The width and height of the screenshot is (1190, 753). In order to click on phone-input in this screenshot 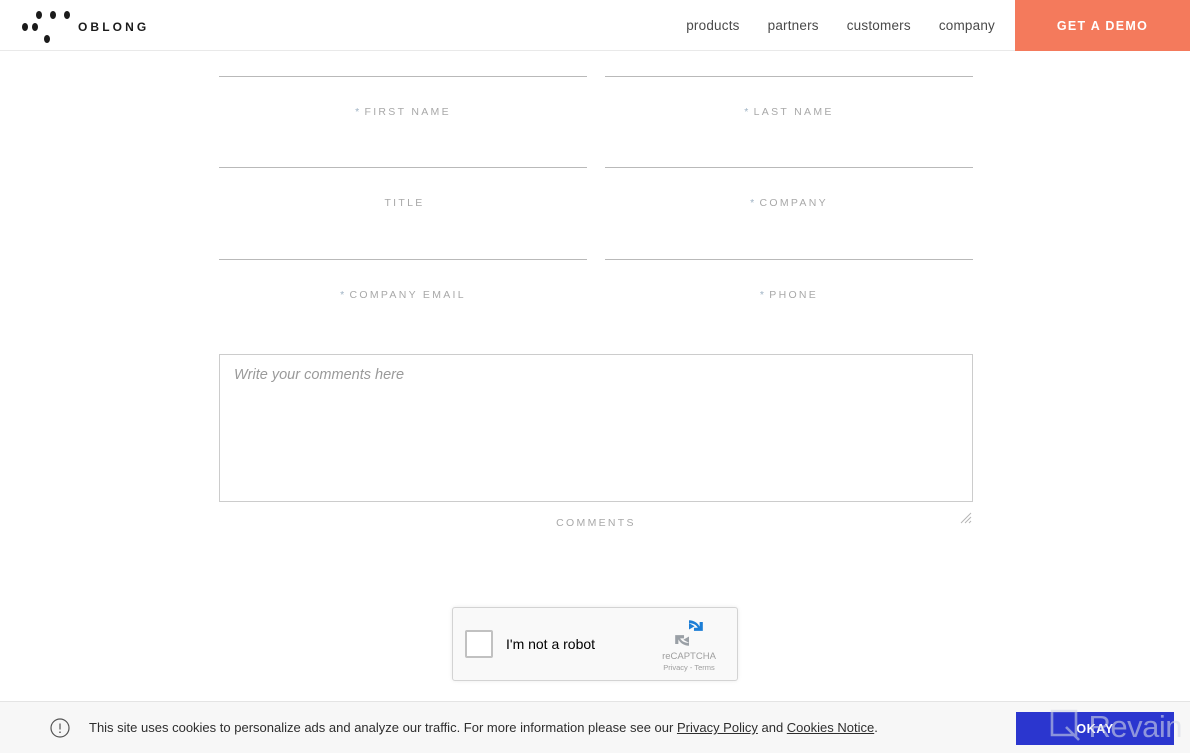, I will do `click(789, 273)`.